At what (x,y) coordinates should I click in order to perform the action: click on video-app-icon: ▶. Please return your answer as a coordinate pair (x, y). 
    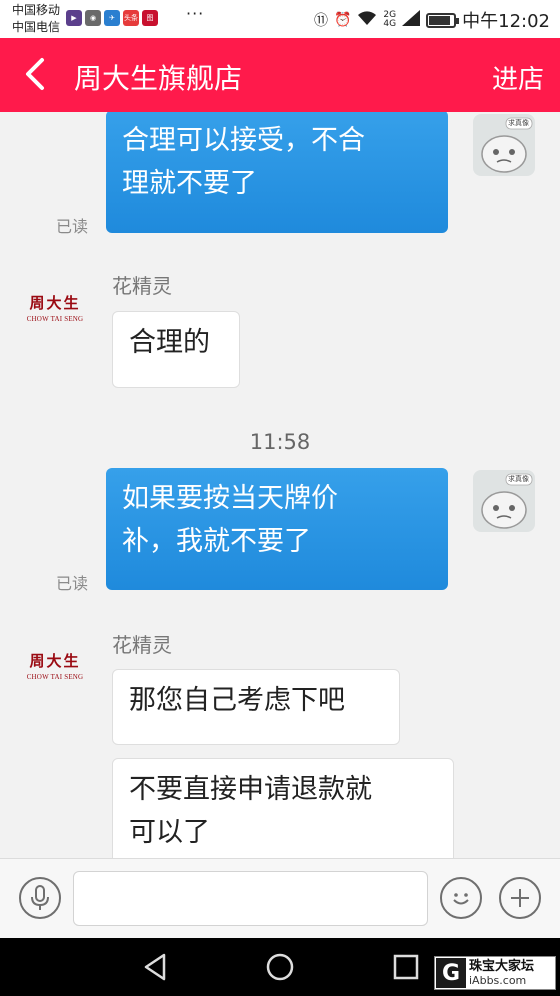
    Looking at the image, I should click on (74, 18).